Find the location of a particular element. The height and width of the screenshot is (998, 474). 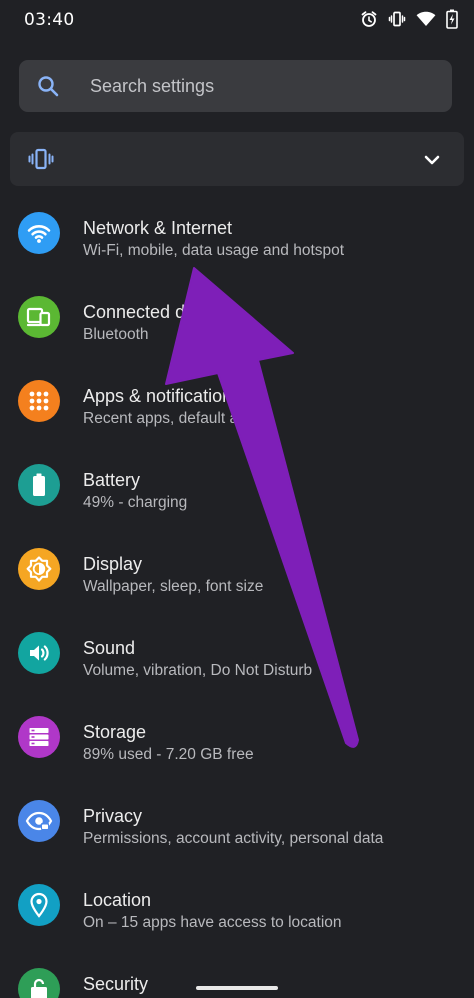

location-pin-icon is located at coordinates (39, 905).